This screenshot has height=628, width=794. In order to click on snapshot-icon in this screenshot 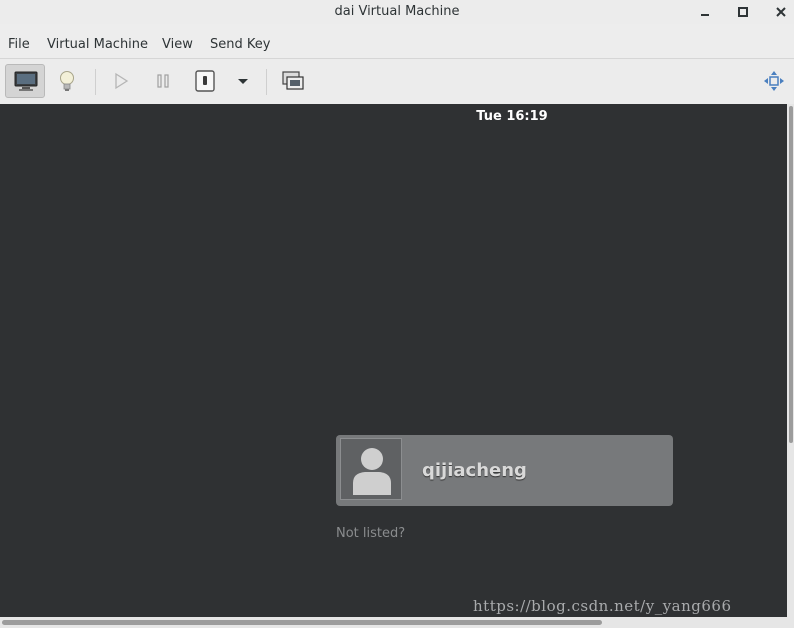, I will do `click(293, 80)`.